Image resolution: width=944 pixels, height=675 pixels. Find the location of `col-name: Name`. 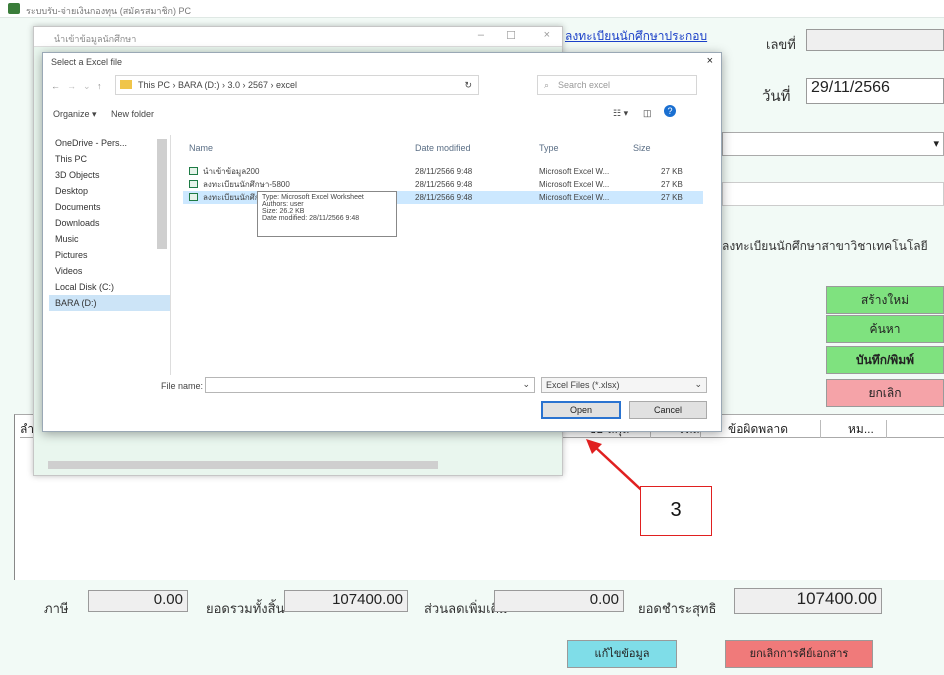

col-name: Name is located at coordinates (201, 148).